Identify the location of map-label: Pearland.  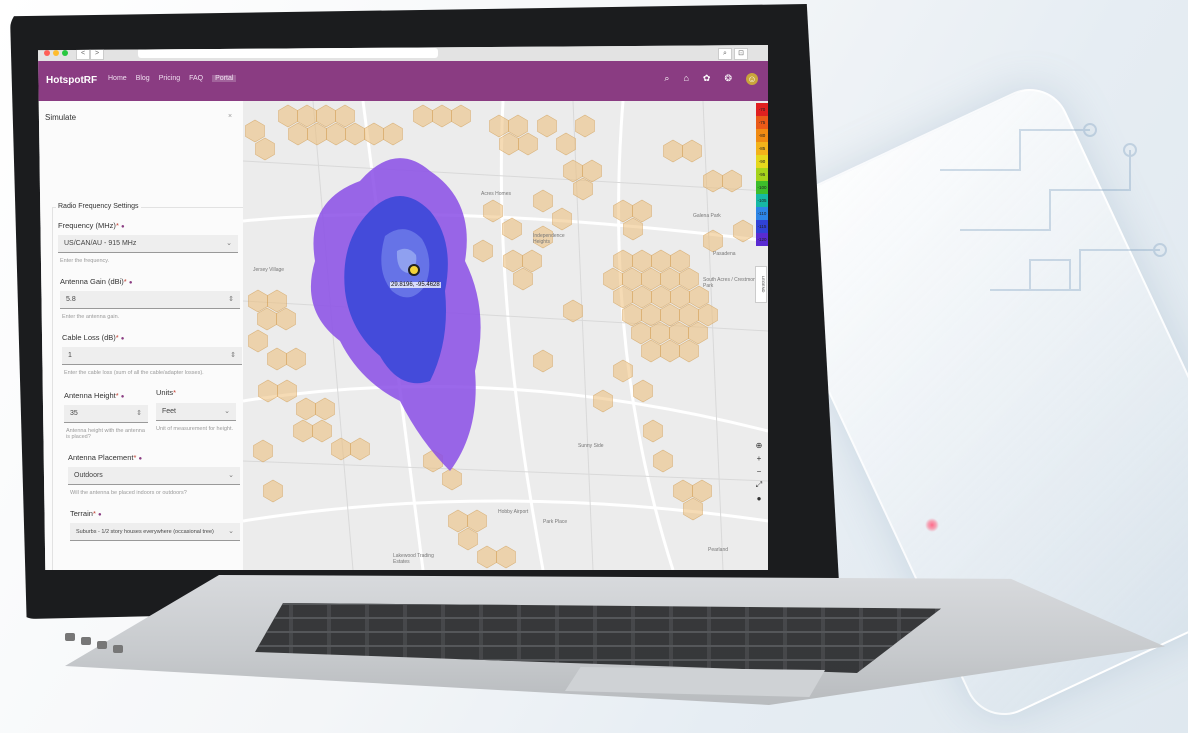
(718, 550).